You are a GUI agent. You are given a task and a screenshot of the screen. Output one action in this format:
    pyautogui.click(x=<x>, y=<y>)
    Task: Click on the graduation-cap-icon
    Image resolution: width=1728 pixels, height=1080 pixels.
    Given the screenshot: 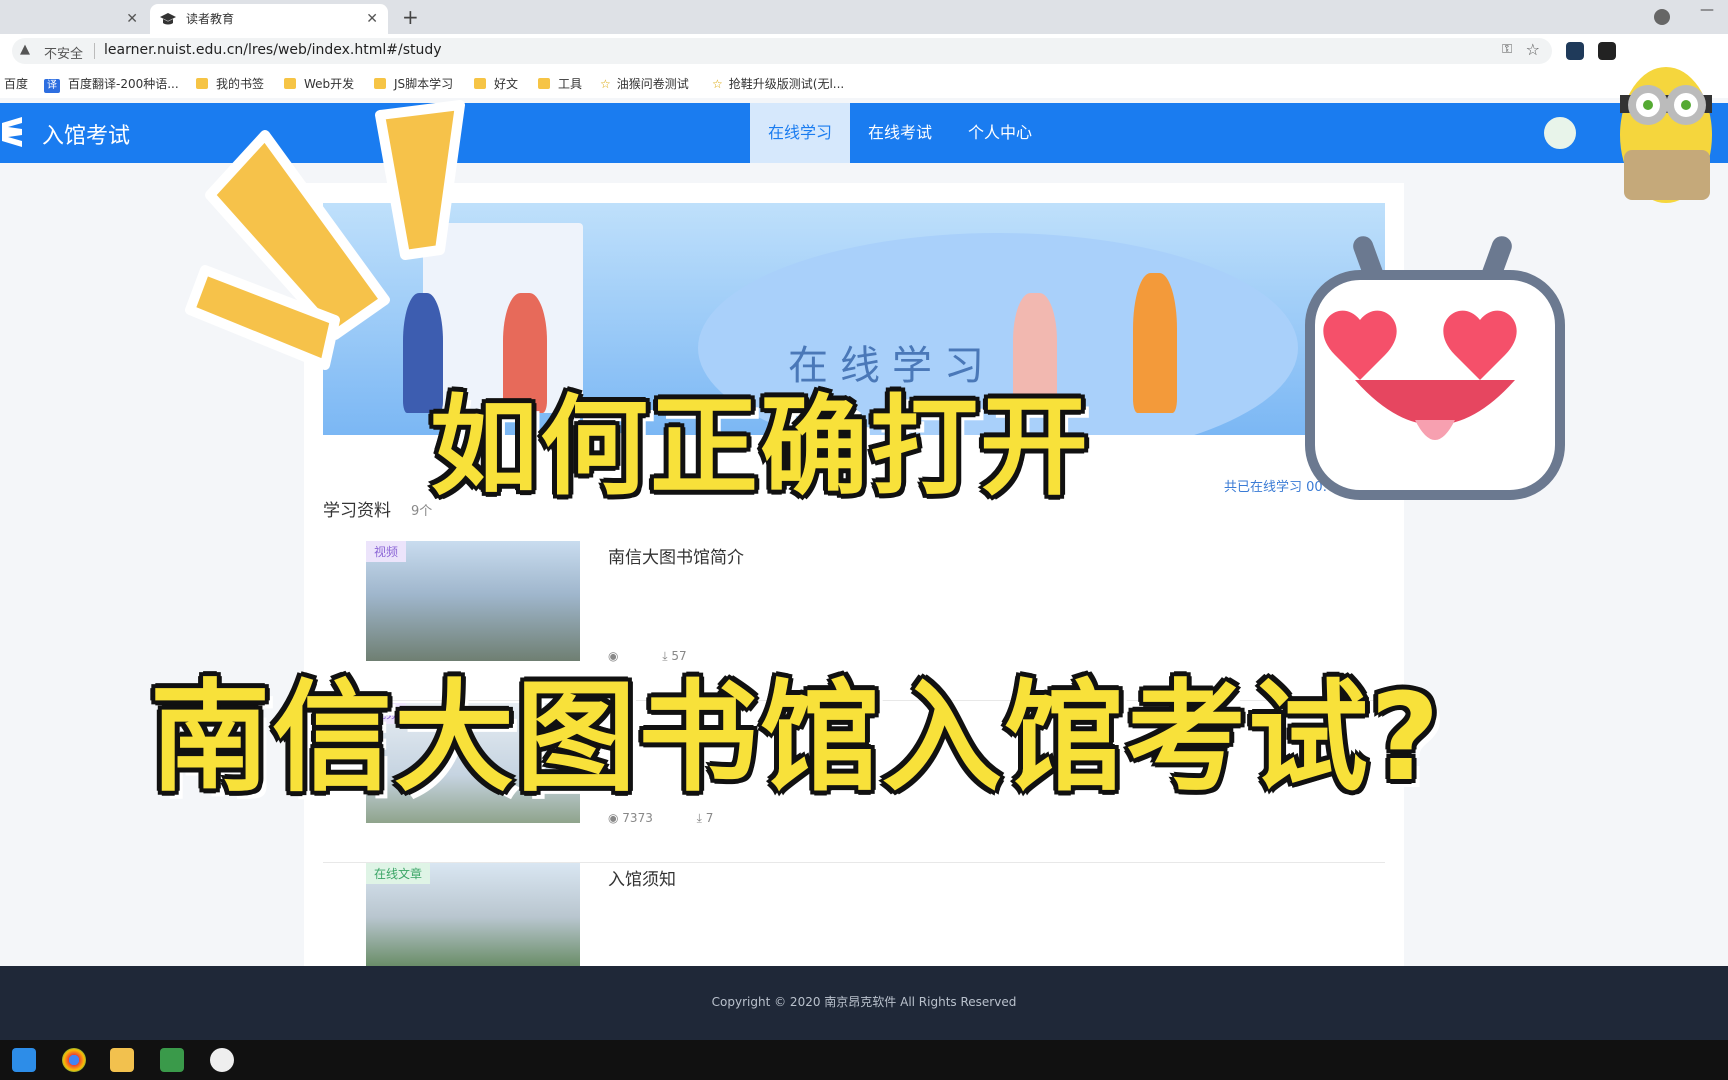 What is the action you would take?
    pyautogui.click(x=168, y=19)
    